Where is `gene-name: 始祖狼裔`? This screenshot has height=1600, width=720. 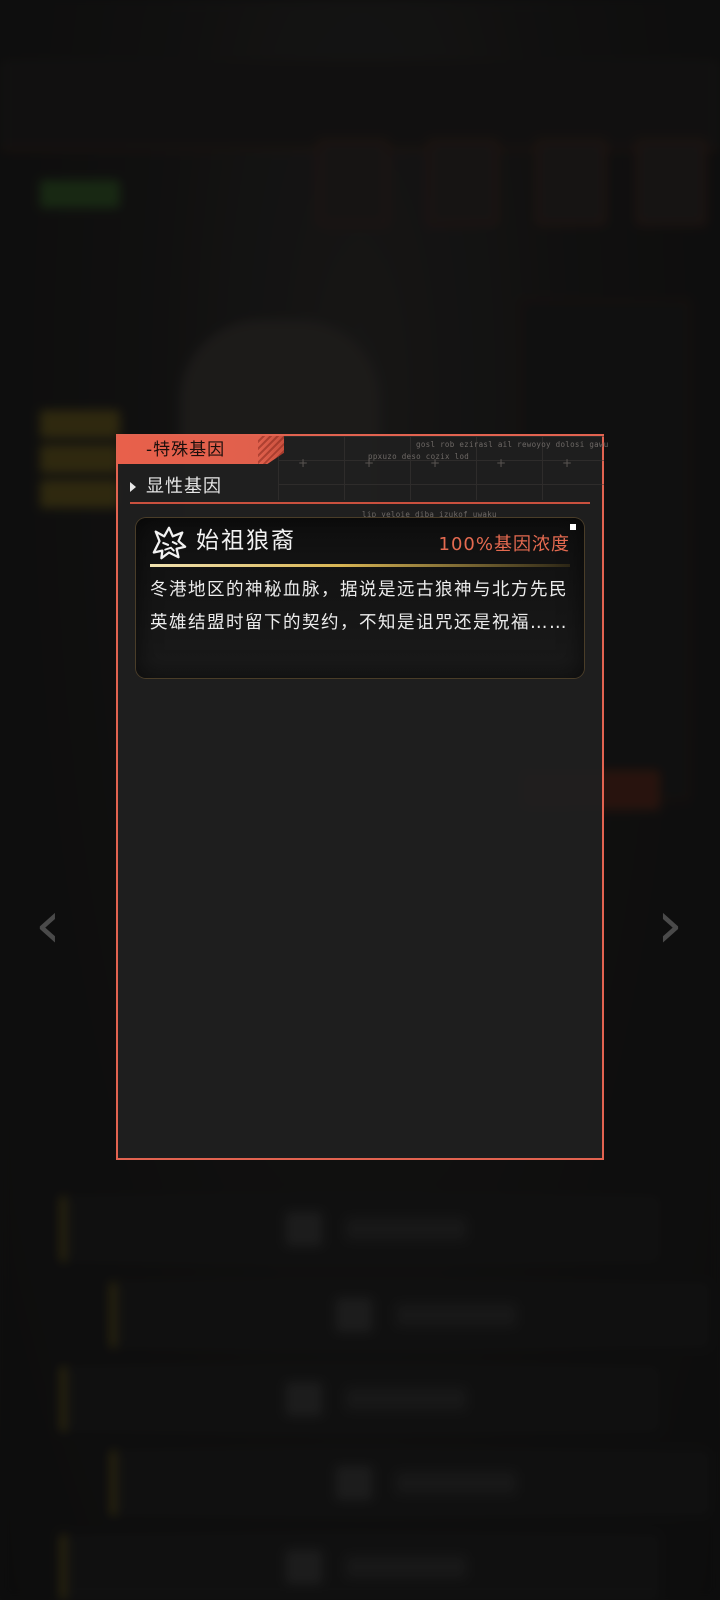
gene-name: 始祖狼裔 is located at coordinates (246, 541).